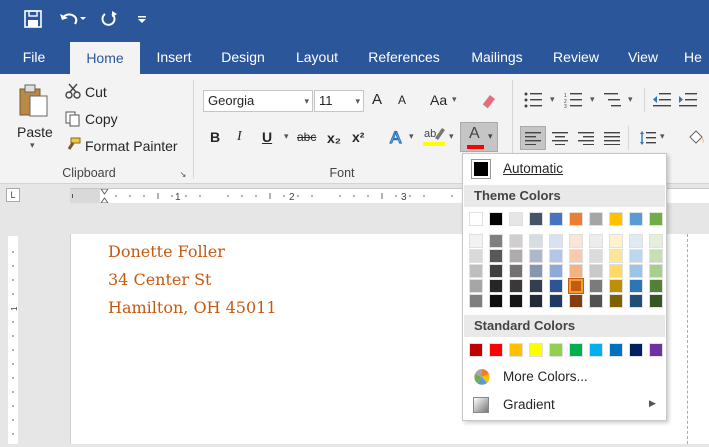 This screenshot has width=709, height=447. I want to click on tab-file: File, so click(34, 57).